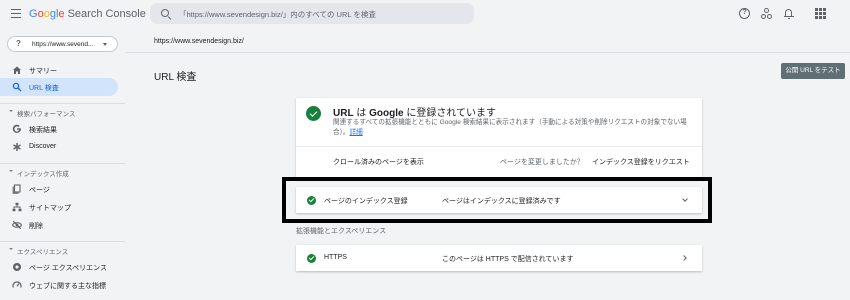 The width and height of the screenshot is (850, 300). I want to click on sidebar-item-core-web-vitals: ウェブに関する主な指標, so click(59, 285).